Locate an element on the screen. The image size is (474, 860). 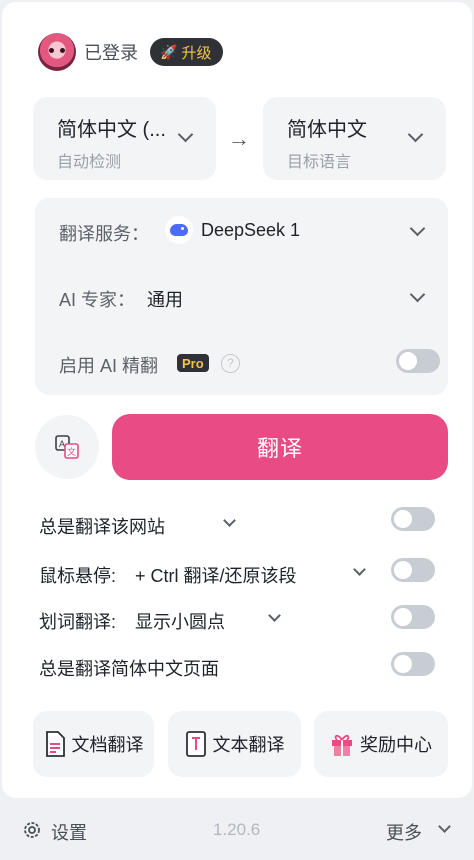
always-translate-chinese-toggle is located at coordinates (413, 664).